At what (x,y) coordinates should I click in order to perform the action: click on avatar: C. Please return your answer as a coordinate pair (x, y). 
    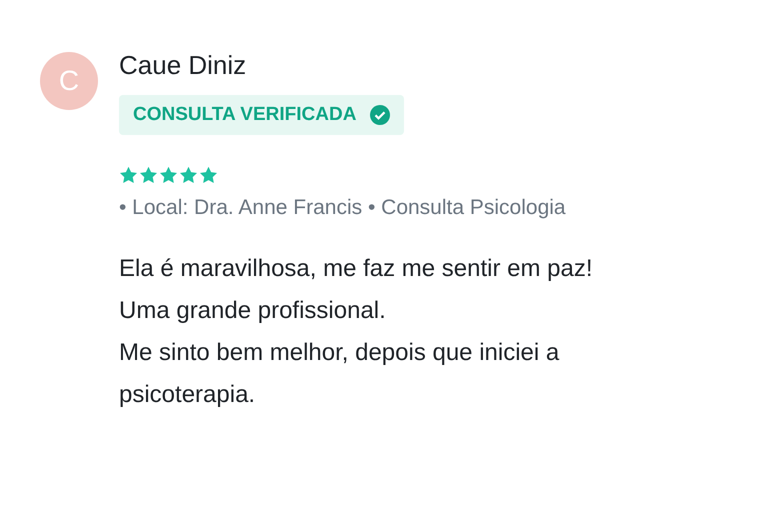
    Looking at the image, I should click on (69, 81).